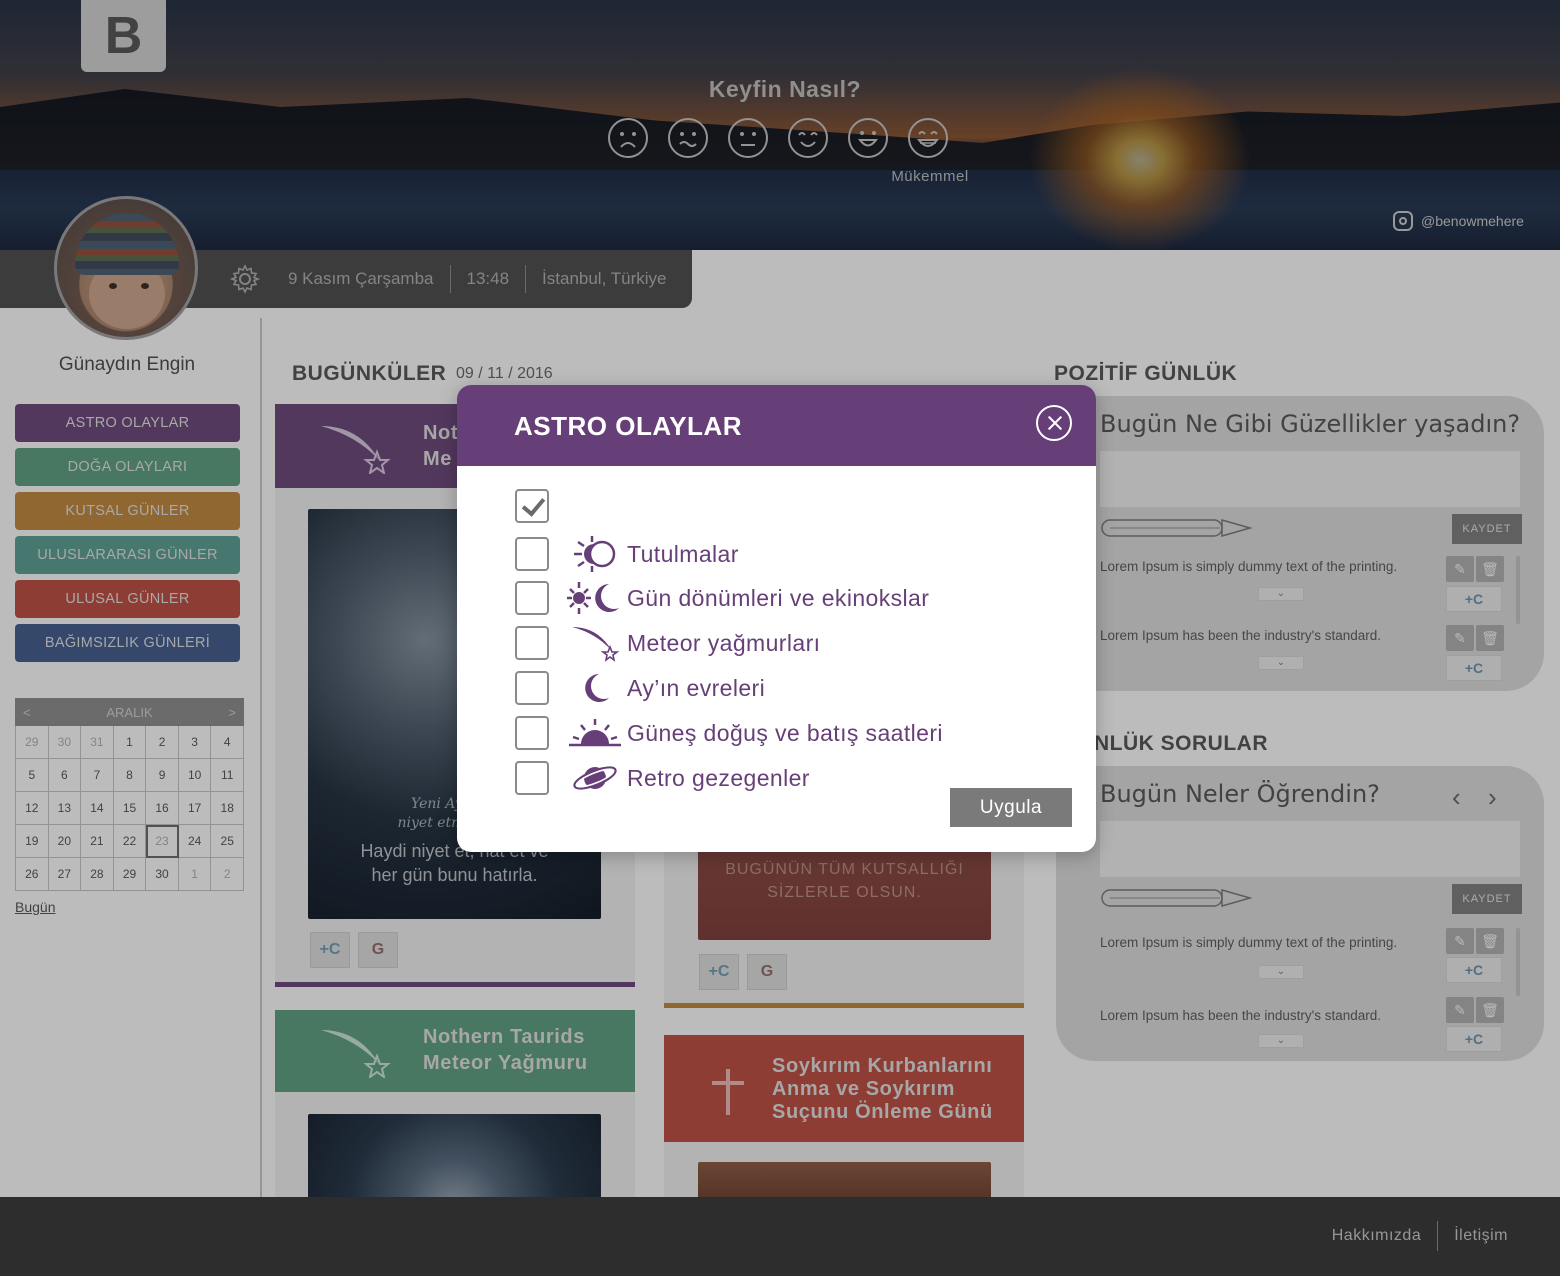  Describe the element at coordinates (595, 688) in the screenshot. I see `moon-icon` at that location.